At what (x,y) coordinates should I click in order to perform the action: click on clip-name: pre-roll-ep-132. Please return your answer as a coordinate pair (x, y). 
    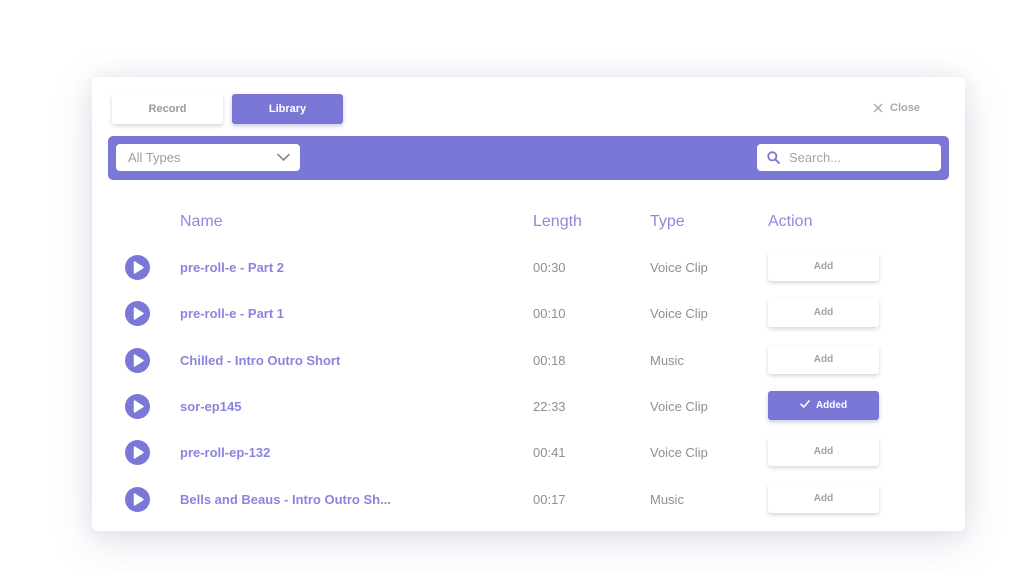
    Looking at the image, I should click on (225, 452).